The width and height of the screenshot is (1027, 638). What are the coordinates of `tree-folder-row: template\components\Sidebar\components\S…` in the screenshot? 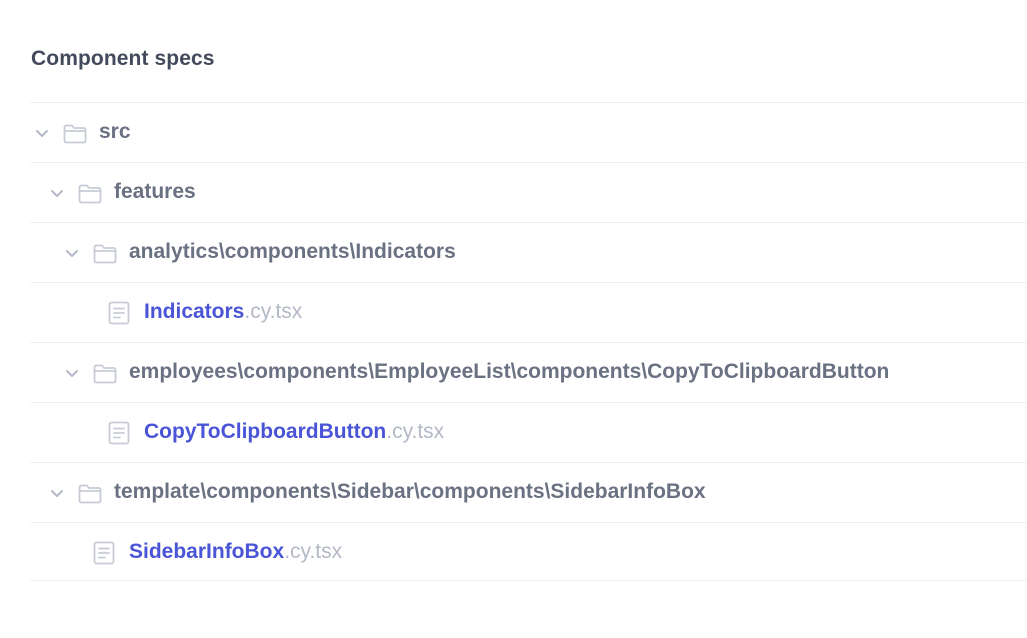 It's located at (528, 493).